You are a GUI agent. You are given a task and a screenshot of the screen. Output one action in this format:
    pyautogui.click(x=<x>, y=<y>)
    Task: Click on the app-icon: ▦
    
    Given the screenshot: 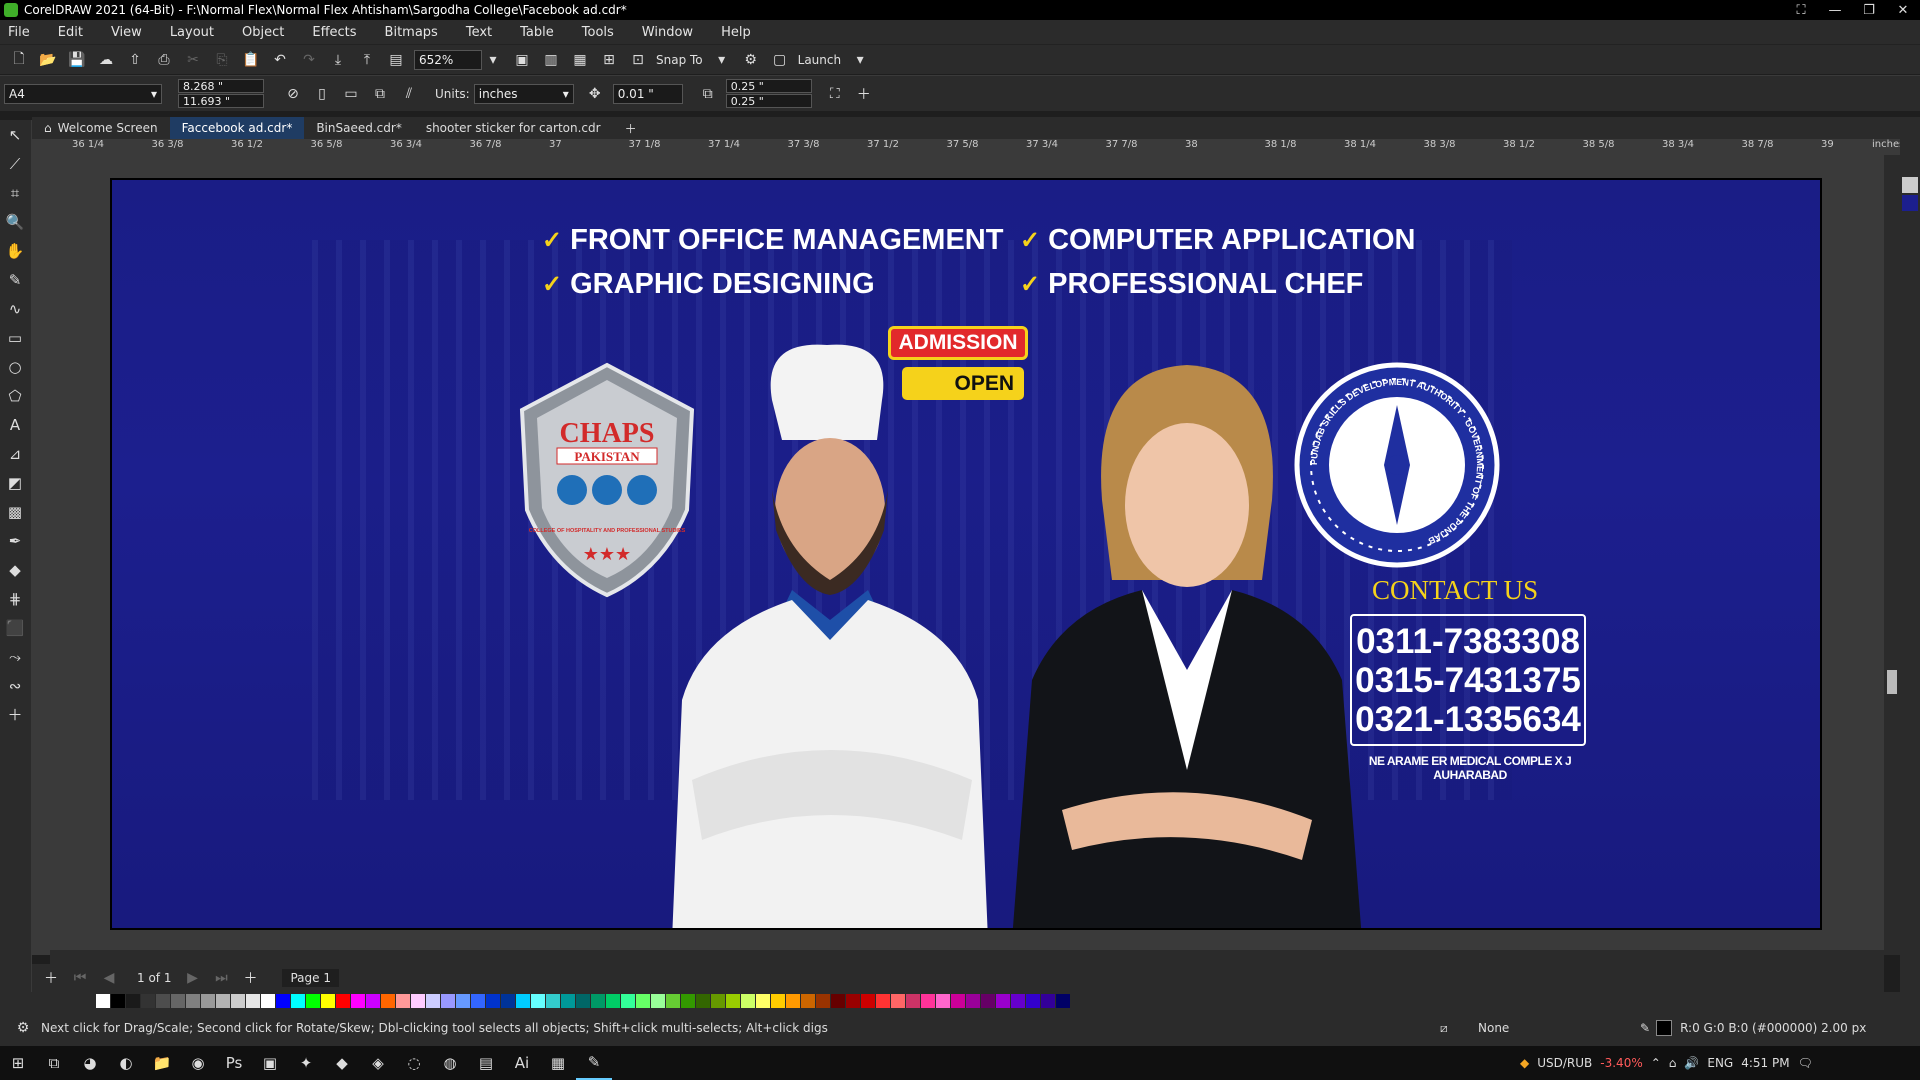 What is the action you would take?
    pyautogui.click(x=558, y=1063)
    